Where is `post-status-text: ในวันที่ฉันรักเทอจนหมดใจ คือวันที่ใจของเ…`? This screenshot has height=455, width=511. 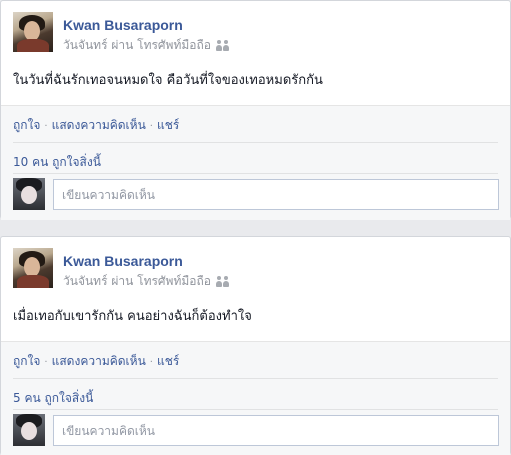 post-status-text: ในวันที่ฉันรักเทอจนหมดใจ คือวันที่ใจของเ… is located at coordinates (168, 80).